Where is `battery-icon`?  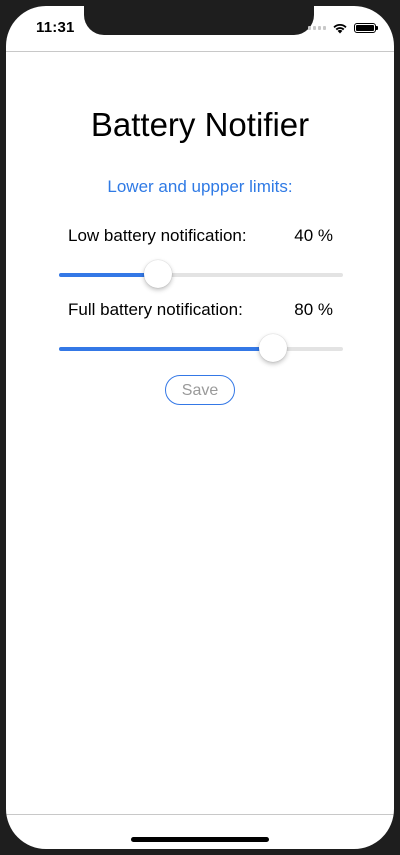 battery-icon is located at coordinates (366, 28).